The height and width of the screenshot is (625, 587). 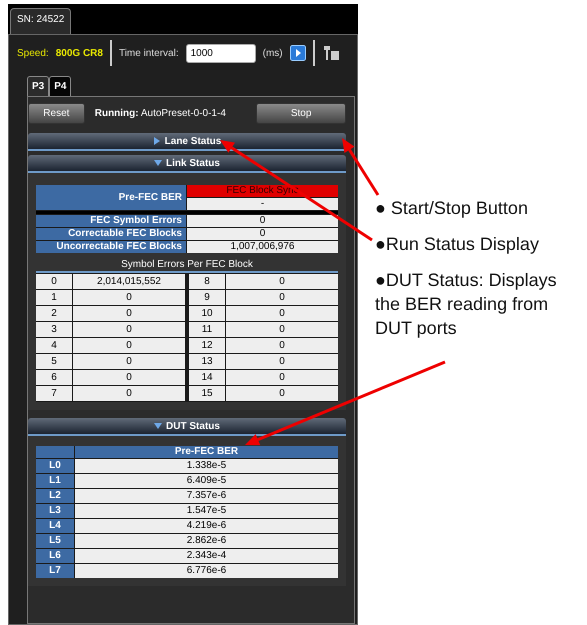 What do you see at coordinates (207, 281) in the screenshot?
I see `table-cell: 8` at bounding box center [207, 281].